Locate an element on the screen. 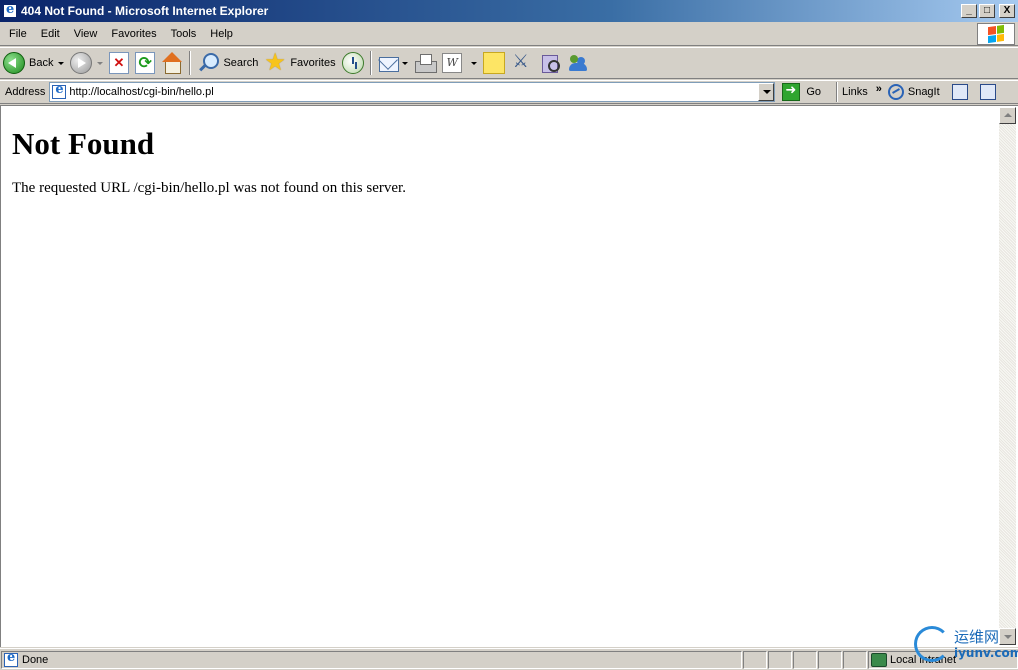 The height and width of the screenshot is (670, 1018). address-bar: Address Go Links » SnagIt is located at coordinates (509, 92).